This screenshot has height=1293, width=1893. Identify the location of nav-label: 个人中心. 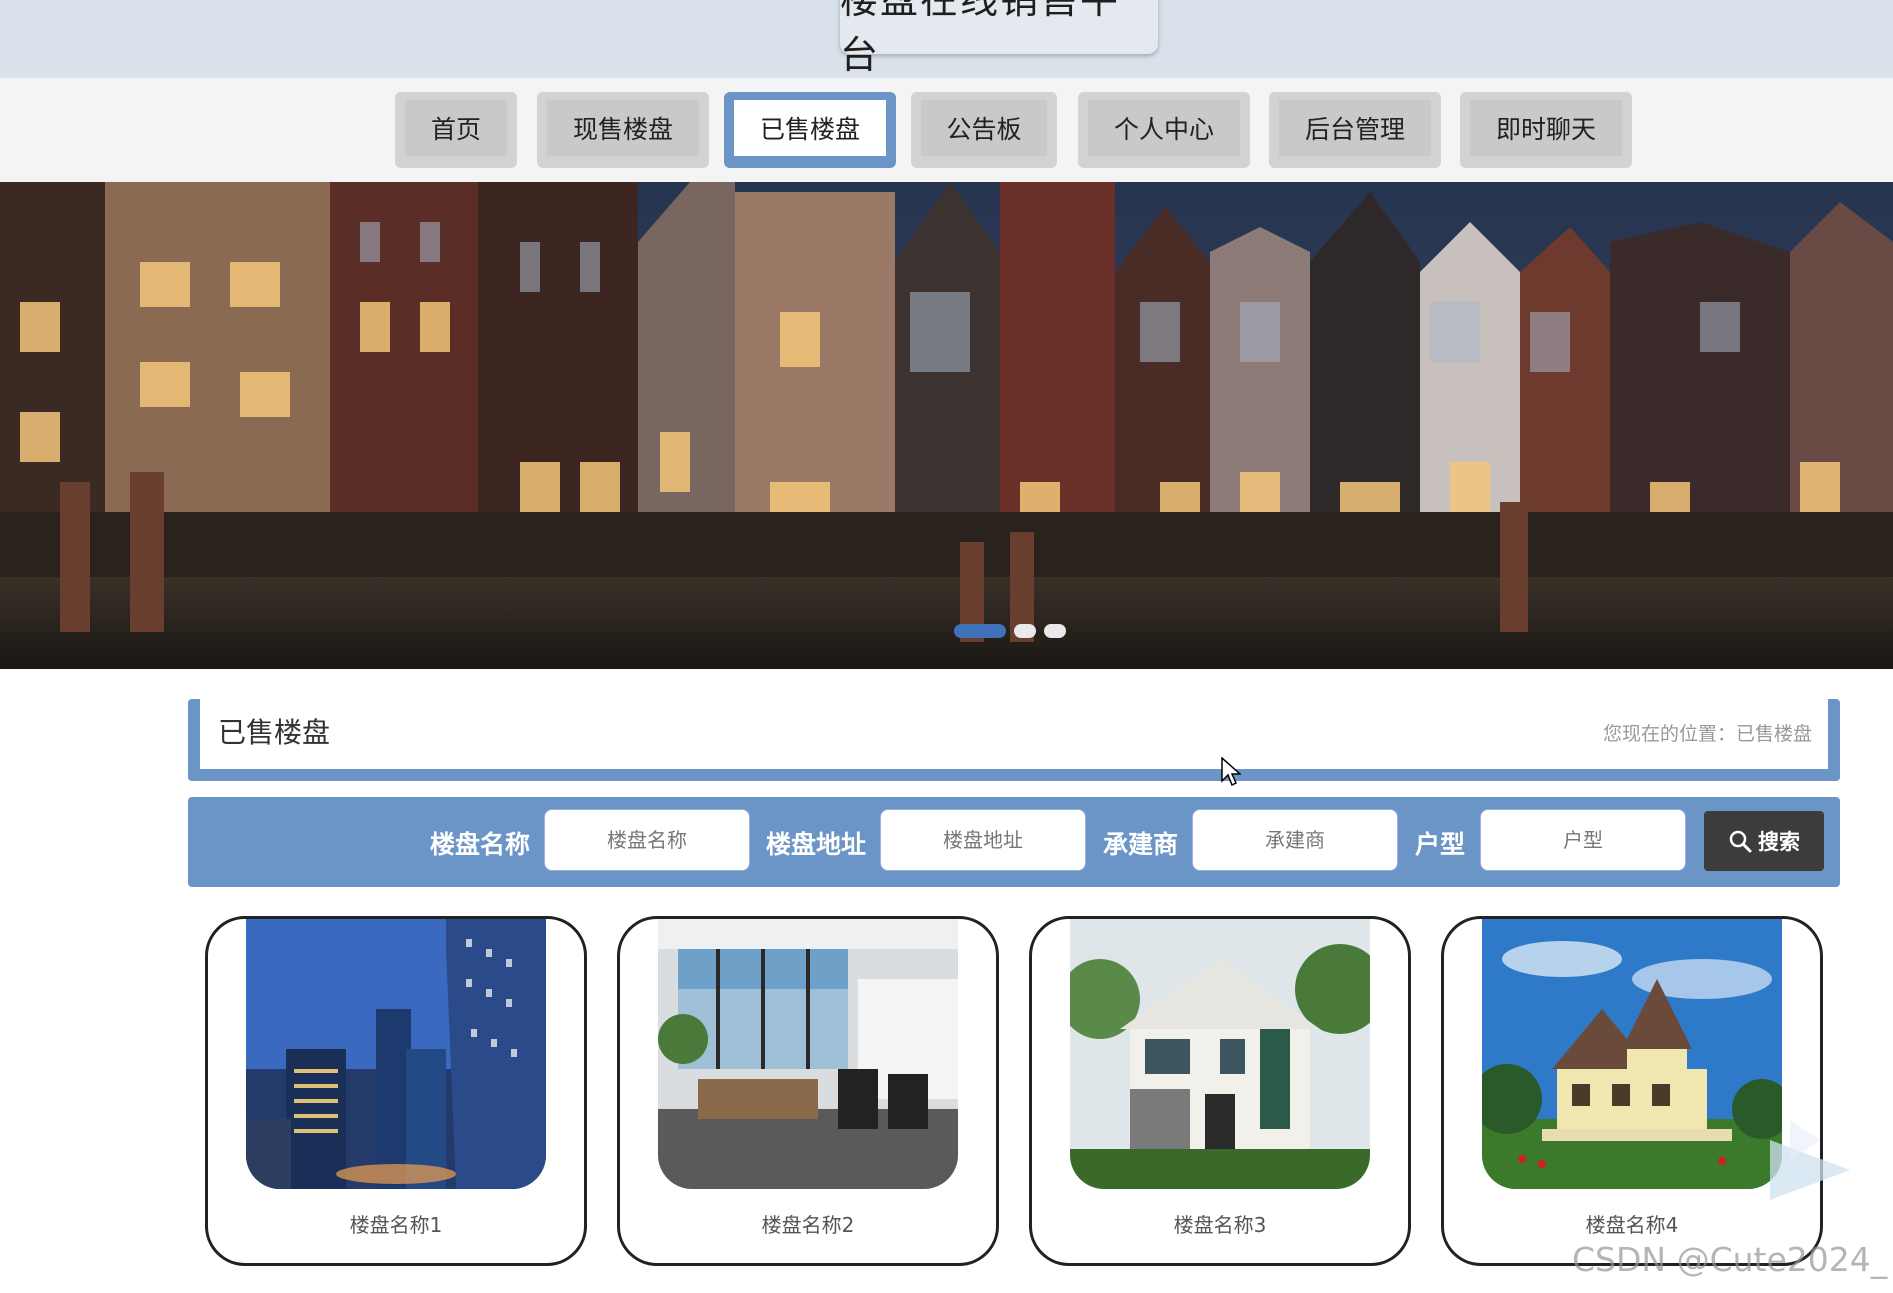
(1164, 128).